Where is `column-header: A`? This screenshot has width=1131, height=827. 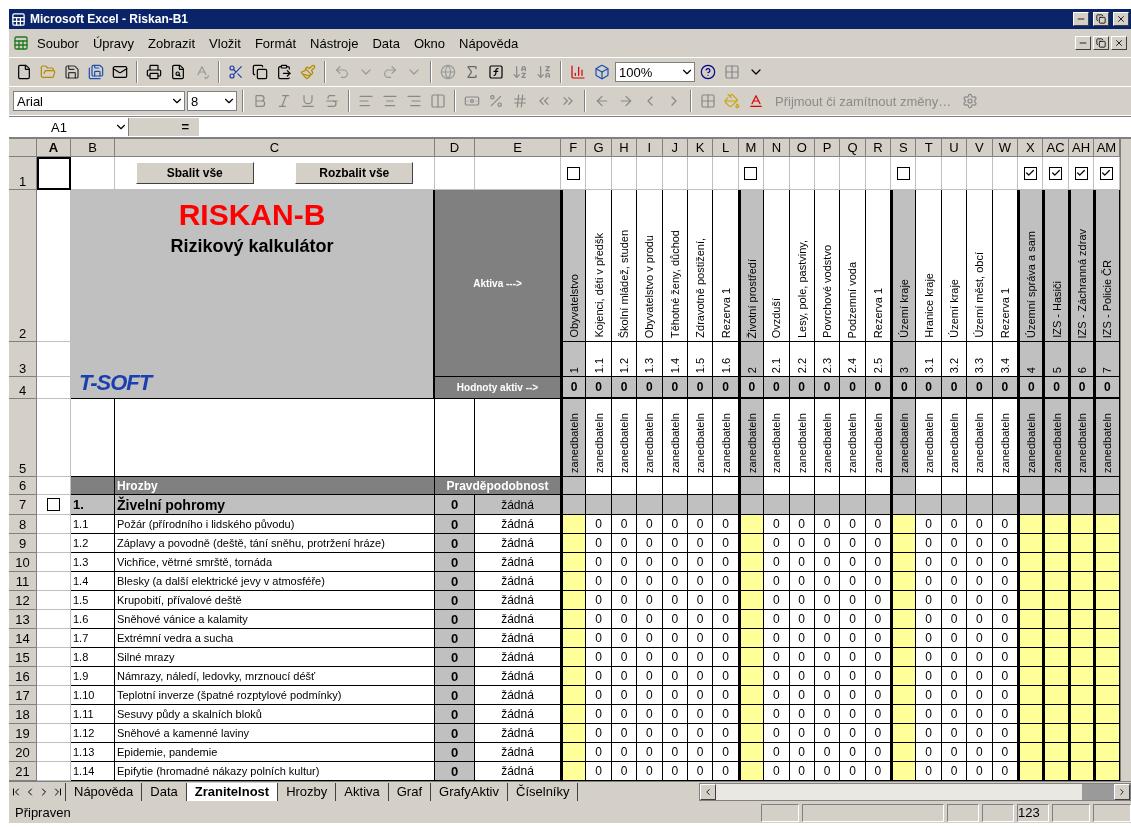
column-header: A is located at coordinates (54, 148).